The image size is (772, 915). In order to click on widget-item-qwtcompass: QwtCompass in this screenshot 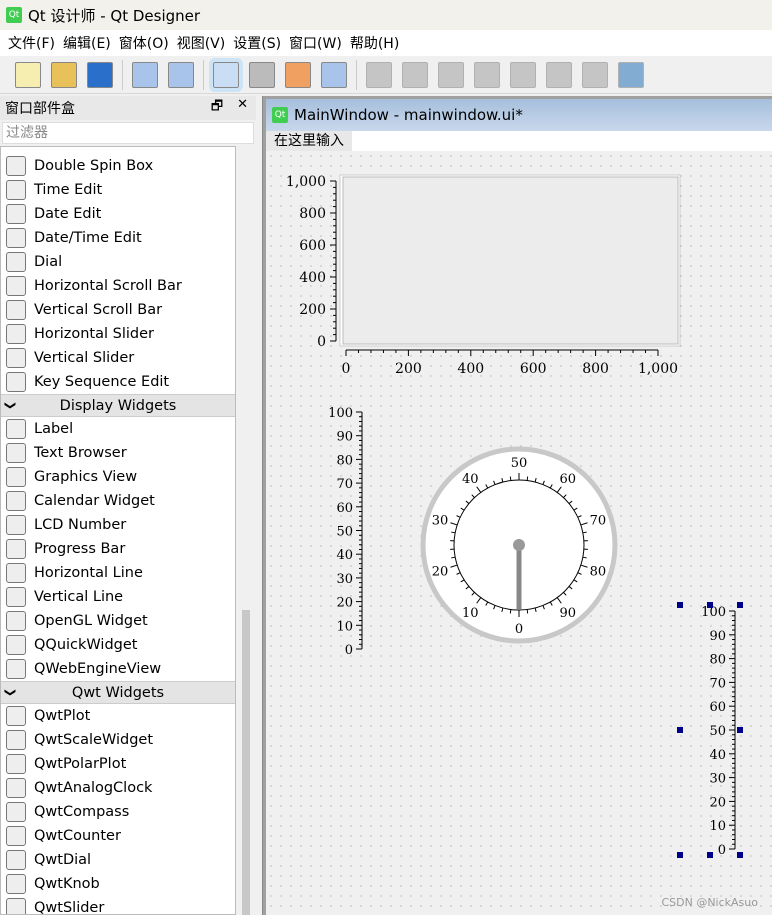, I will do `click(118, 812)`.